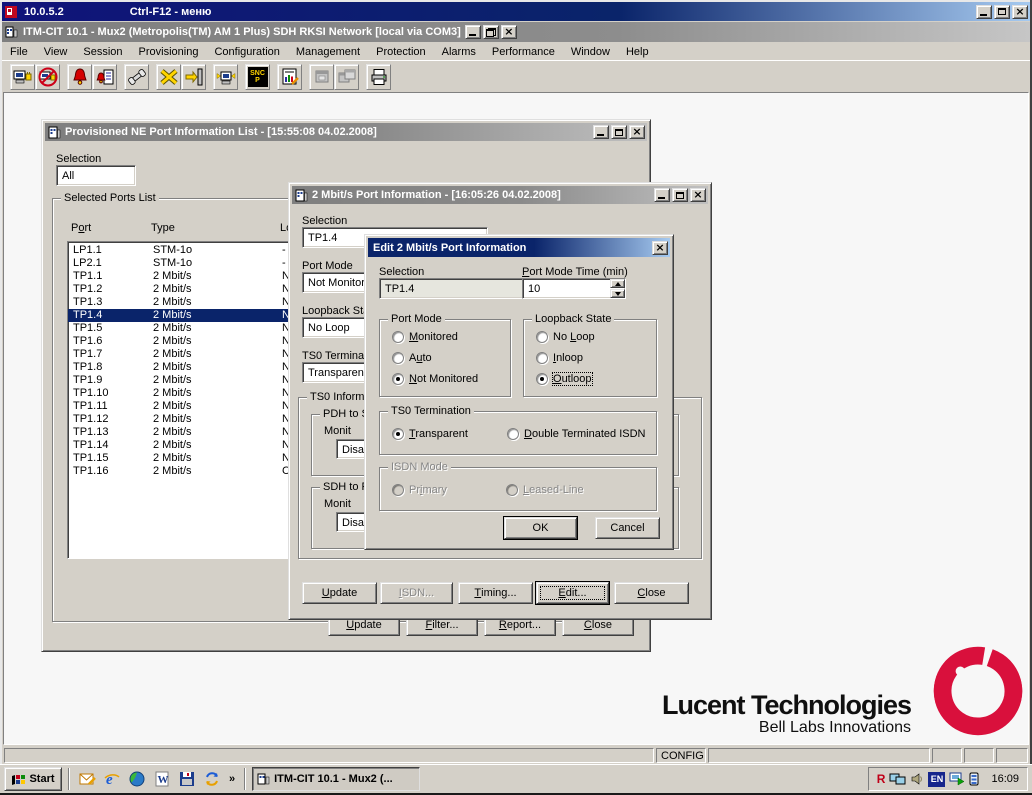  I want to click on selection-filter-field: All, so click(96, 175).